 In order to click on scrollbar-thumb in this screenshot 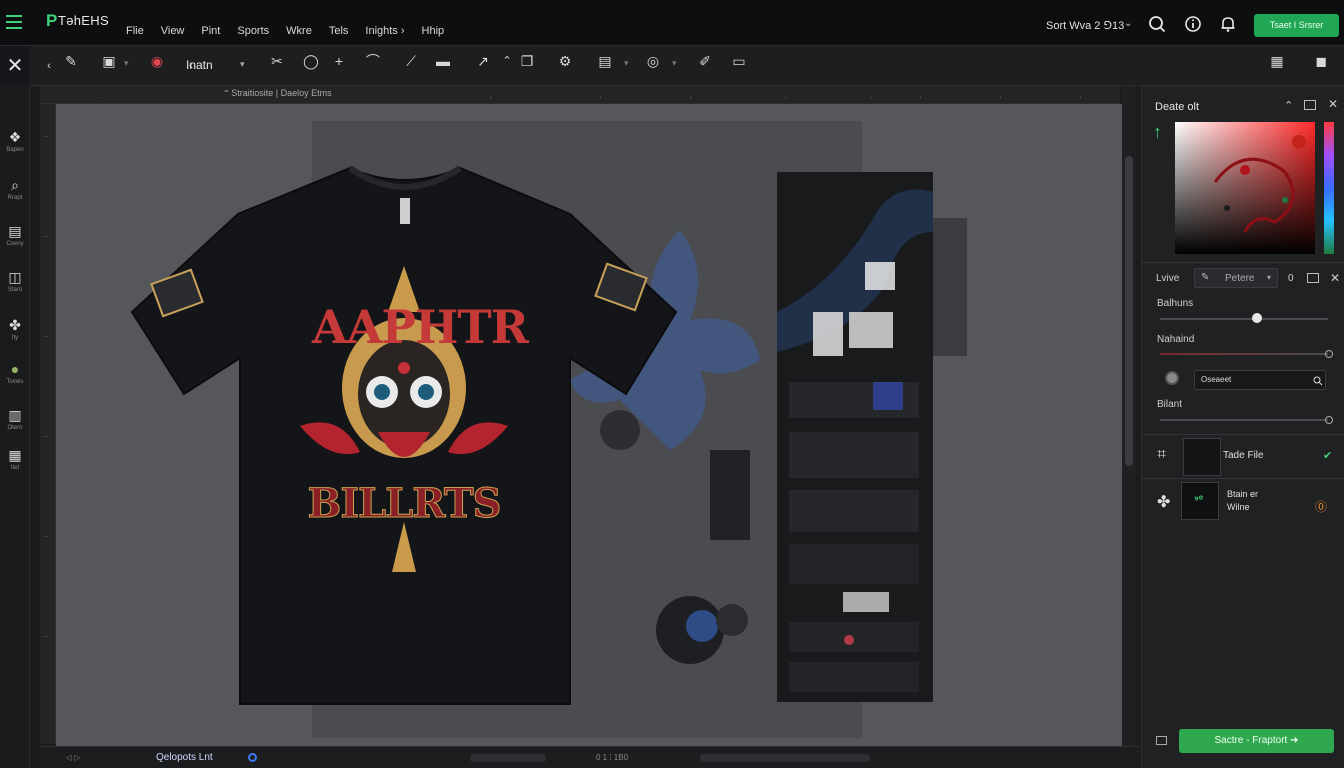, I will do `click(1129, 311)`.